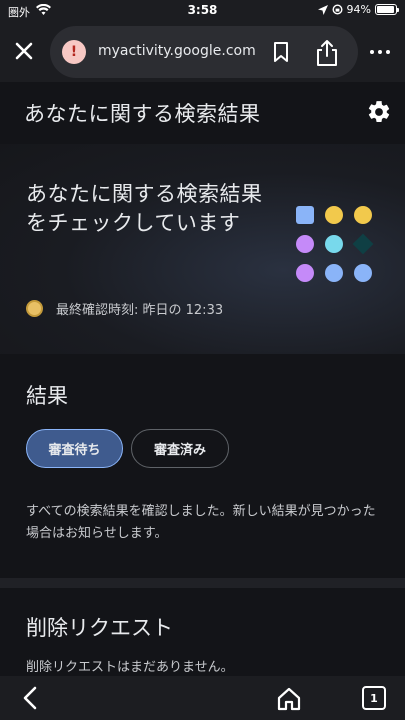  Describe the element at coordinates (144, 208) in the screenshot. I see `status-card-title: あなたに関する検索結果をチェックしています` at that location.